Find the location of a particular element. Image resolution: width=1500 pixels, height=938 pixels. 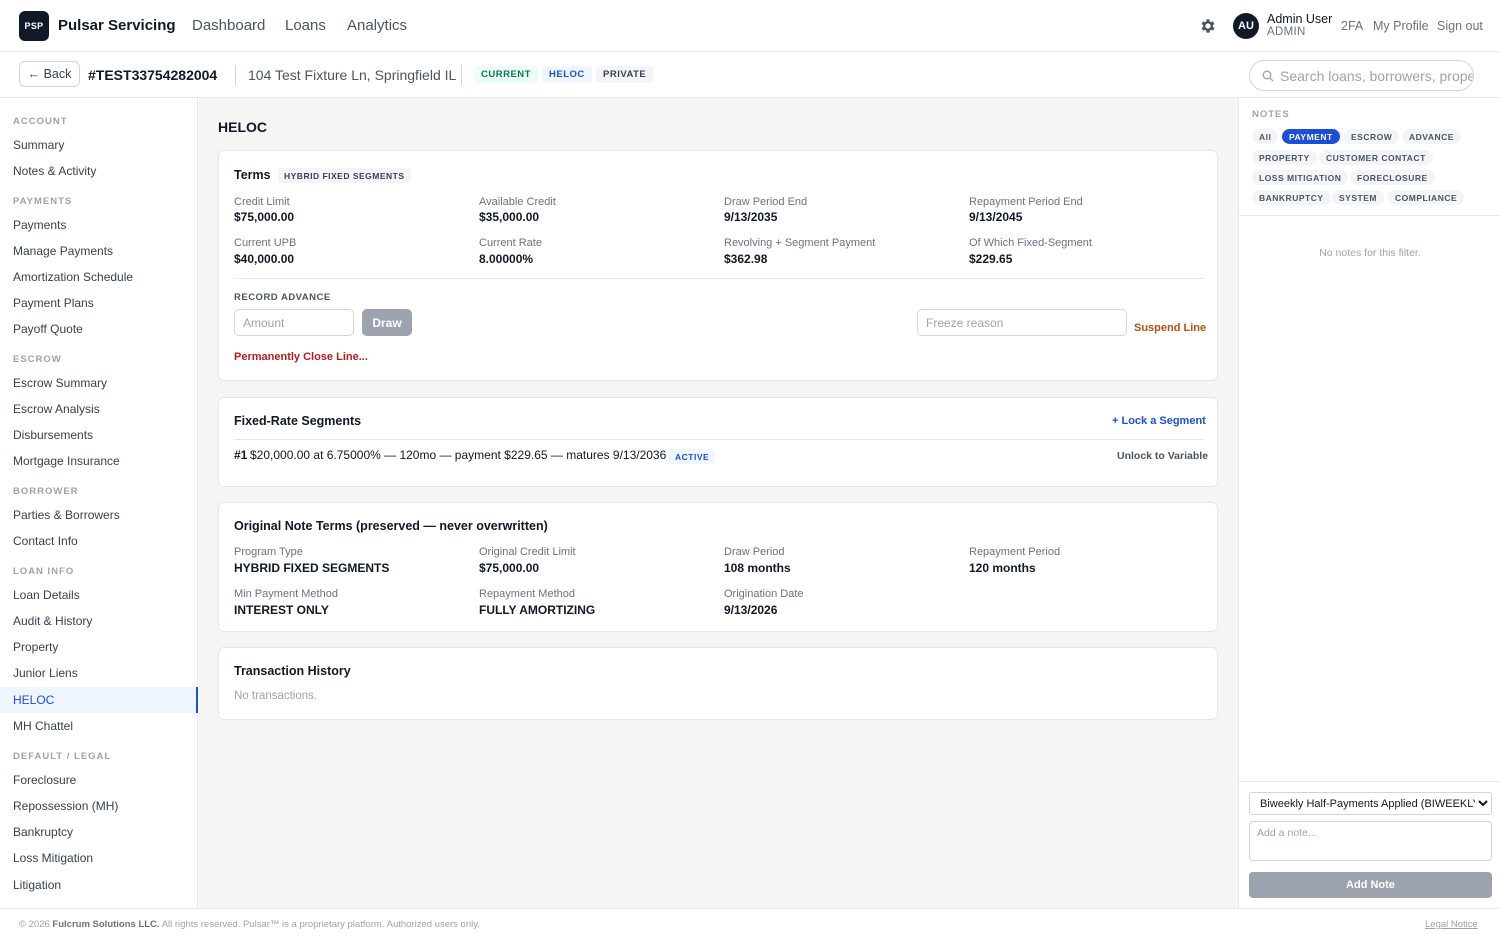

sidebar-item-payment-plans: Payment Plans is located at coordinates (99, 303).